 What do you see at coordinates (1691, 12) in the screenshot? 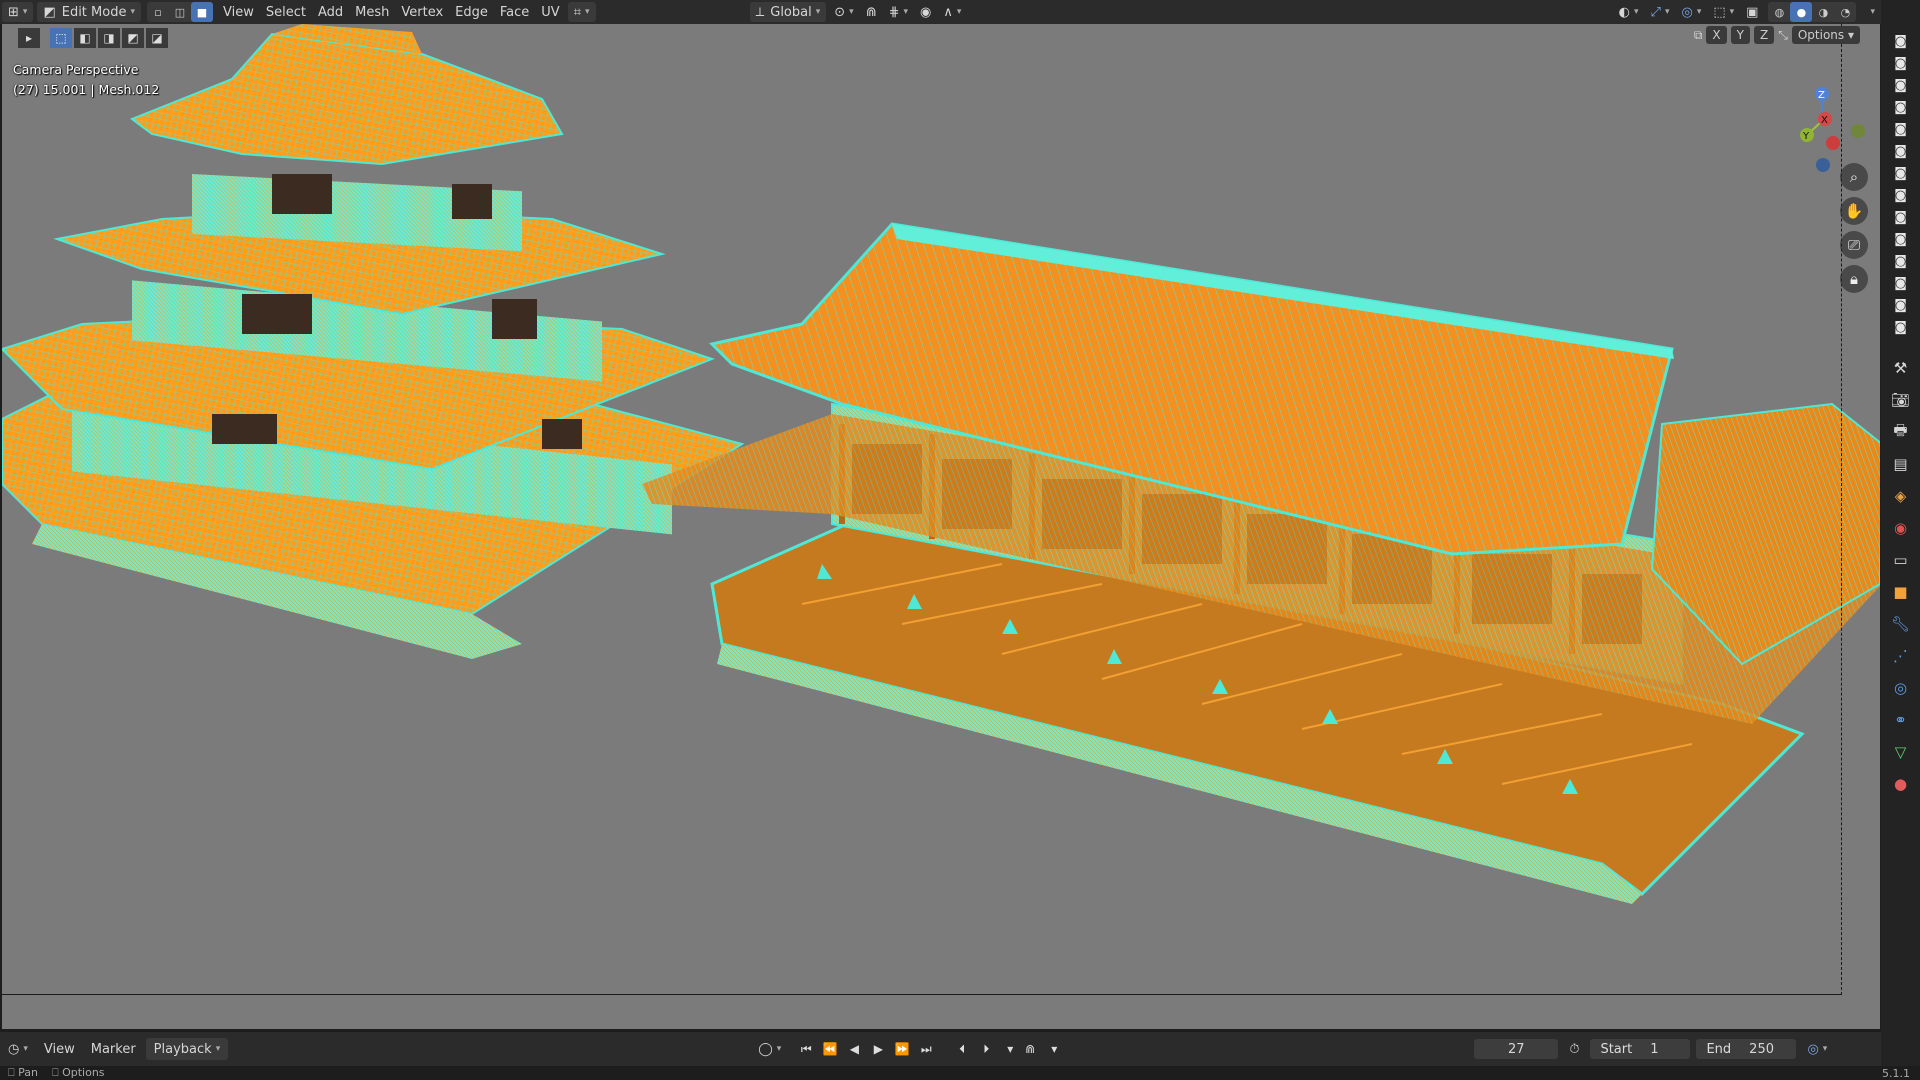
I see `overlay-dropdown: ◎ ▾` at bounding box center [1691, 12].